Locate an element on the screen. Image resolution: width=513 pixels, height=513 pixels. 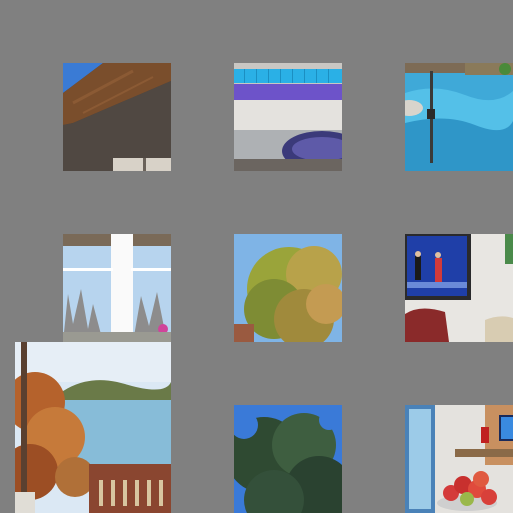
tile-window-view is located at coordinates (117, 288).